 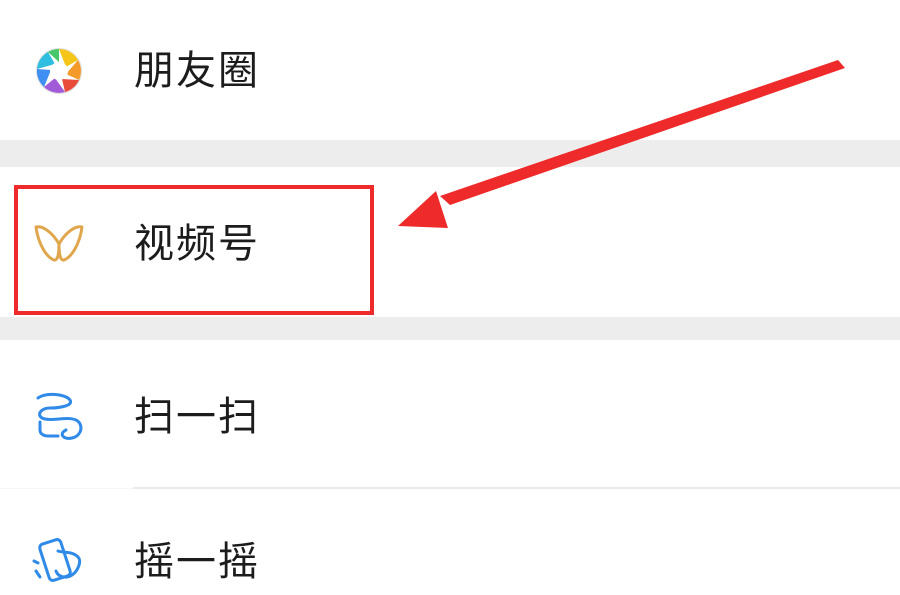 I want to click on channels-icon, so click(x=59, y=243).